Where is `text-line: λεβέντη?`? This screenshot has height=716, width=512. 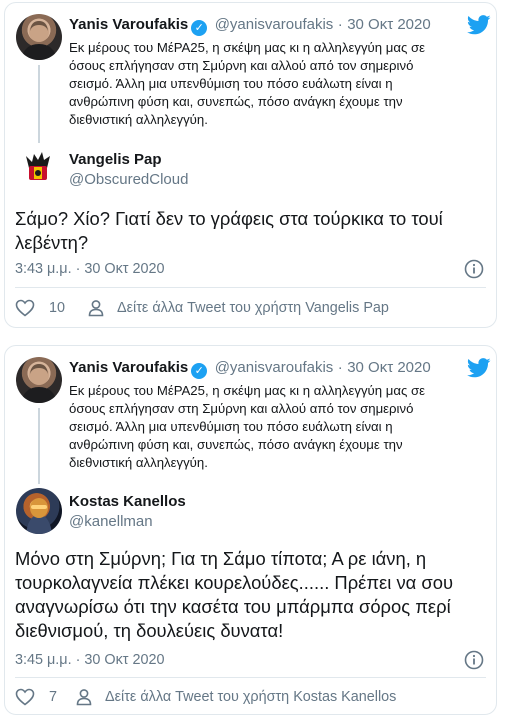 text-line: λεβέντη? is located at coordinates (52, 242).